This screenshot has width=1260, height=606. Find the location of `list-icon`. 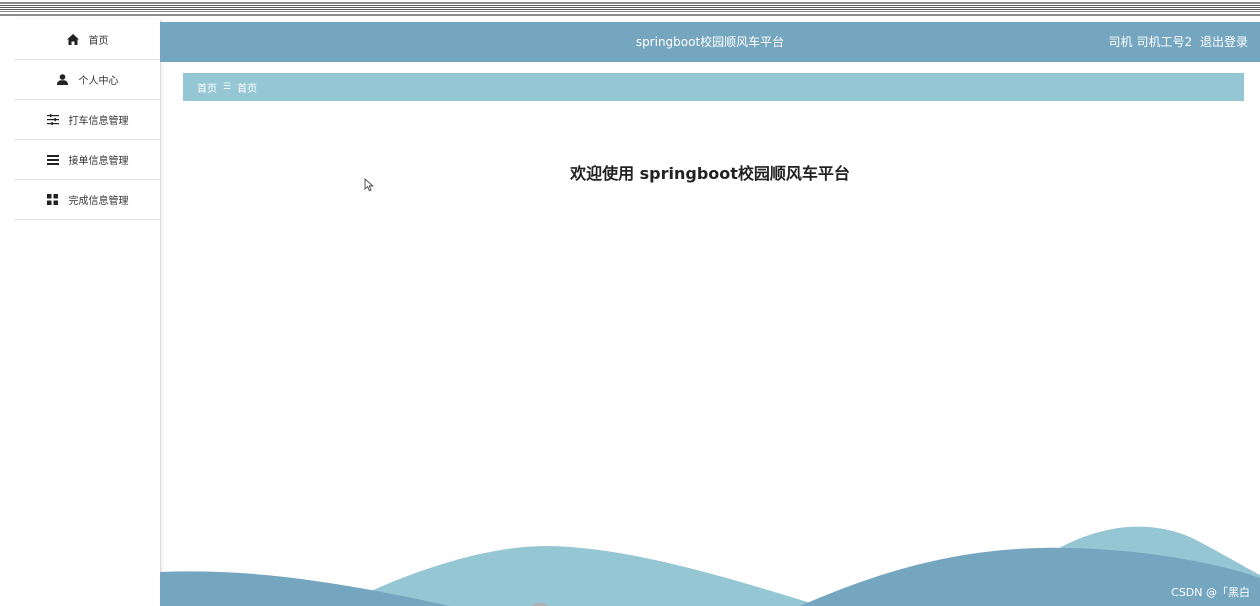

list-icon is located at coordinates (53, 160).